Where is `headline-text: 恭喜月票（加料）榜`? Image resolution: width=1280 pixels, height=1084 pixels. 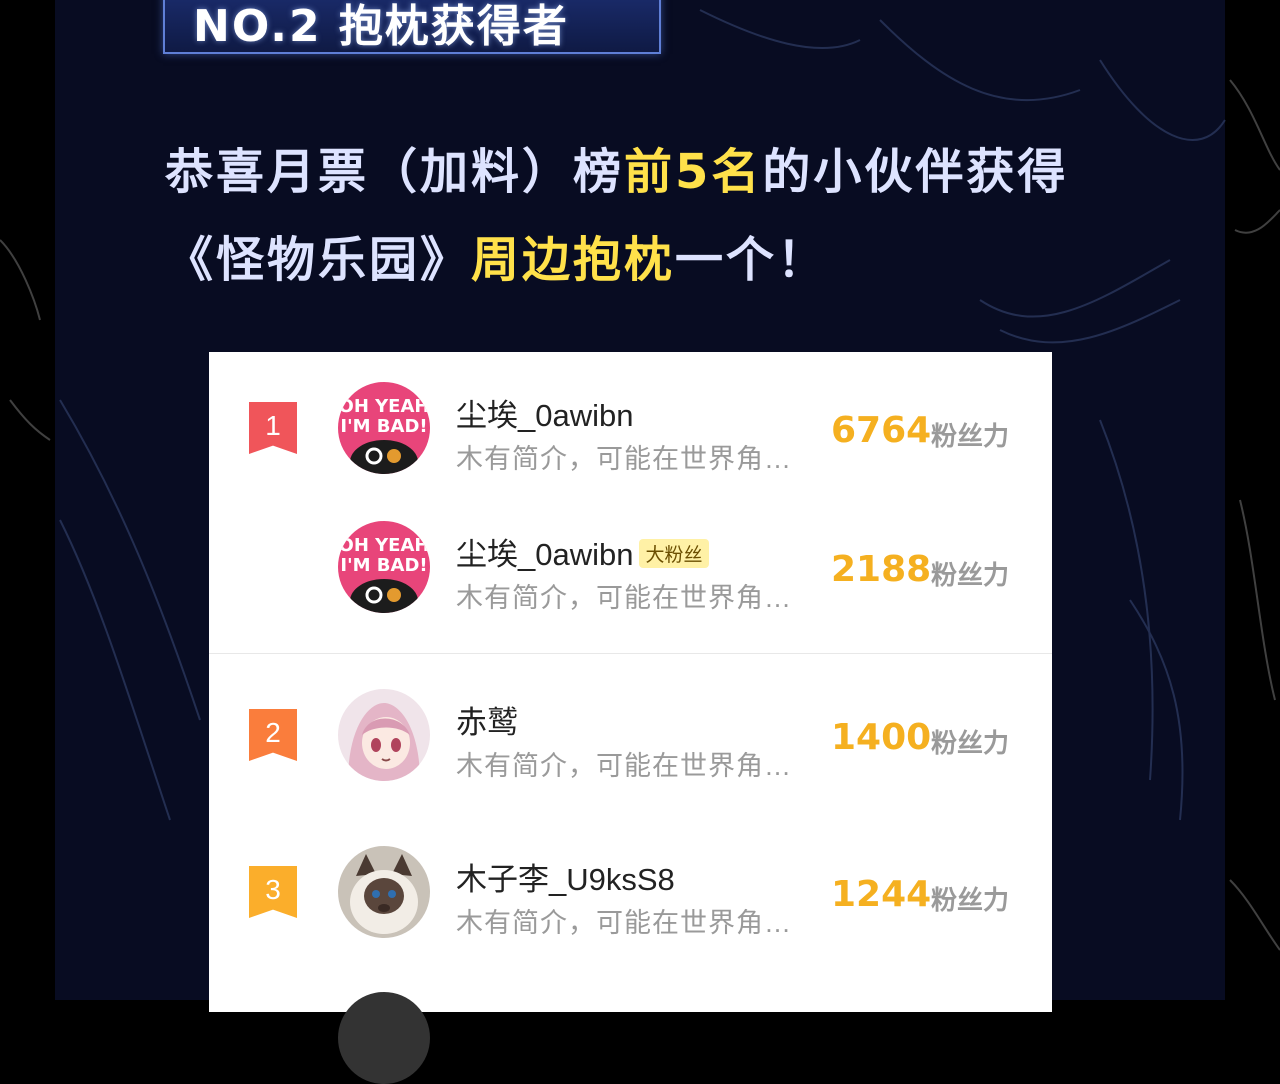
headline-text: 恭喜月票（加料）榜 is located at coordinates (395, 172).